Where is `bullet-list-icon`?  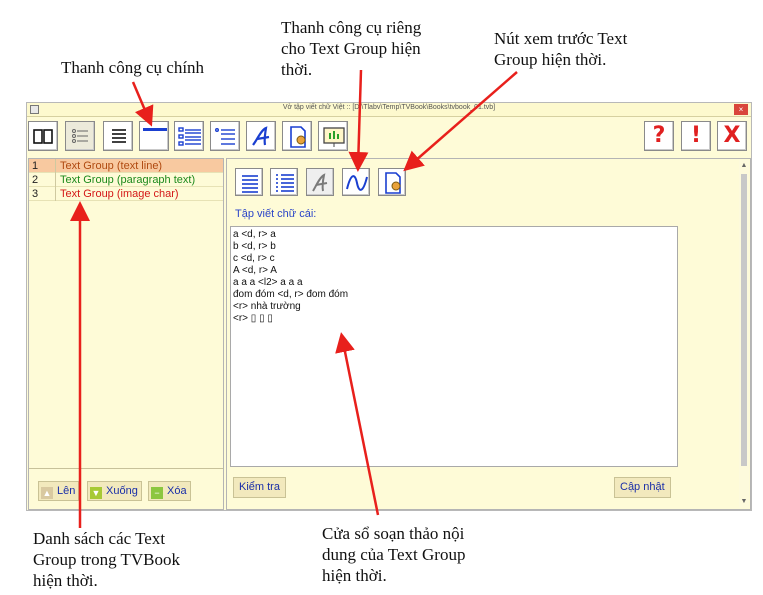 bullet-list-icon is located at coordinates (80, 136).